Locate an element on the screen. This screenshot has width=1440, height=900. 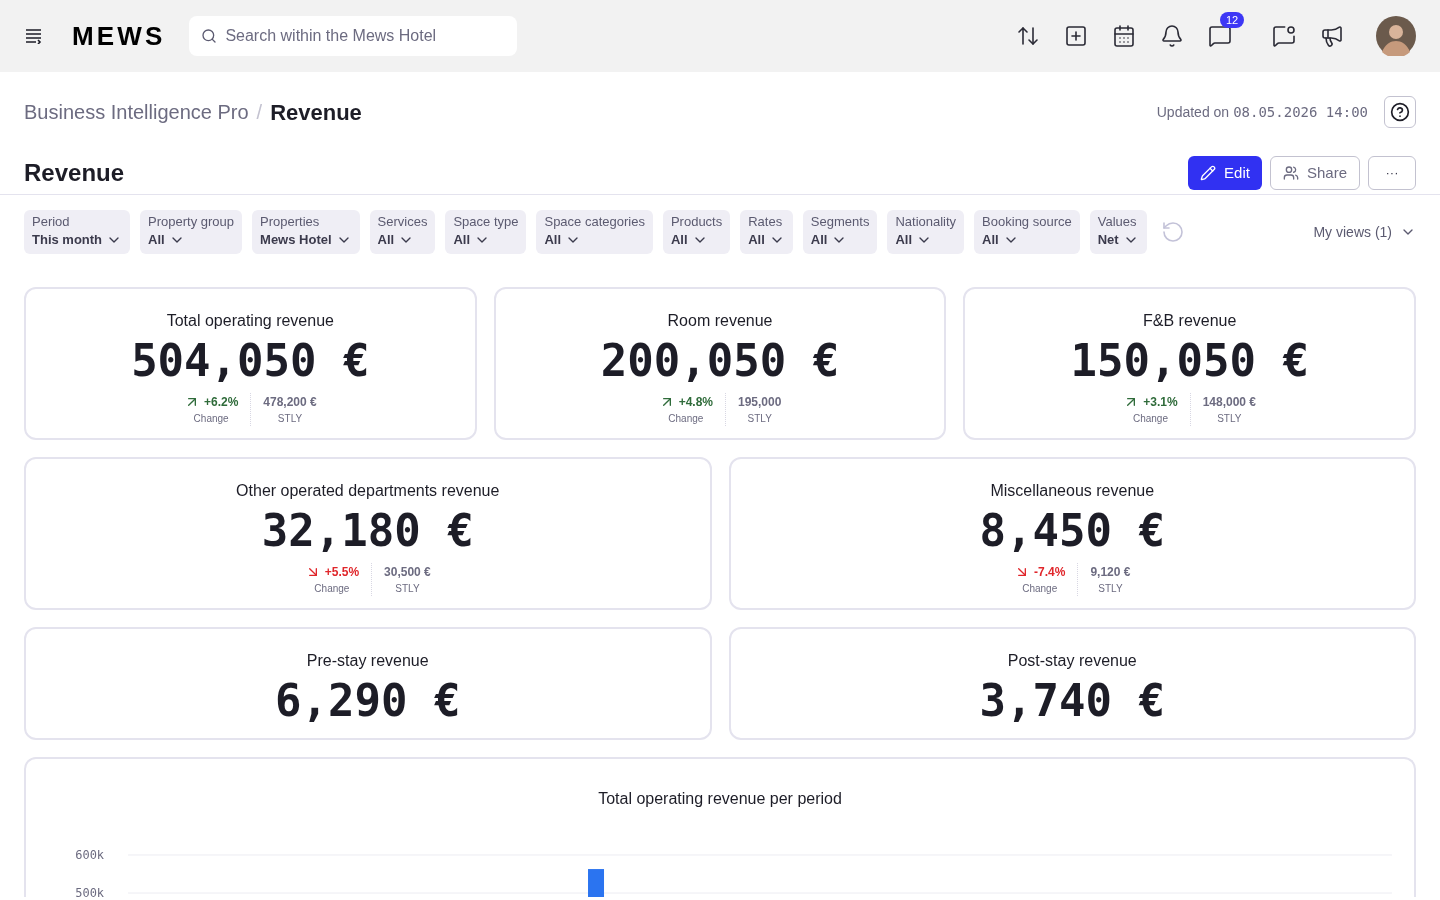
logo: MEWS is located at coordinates (119, 36).